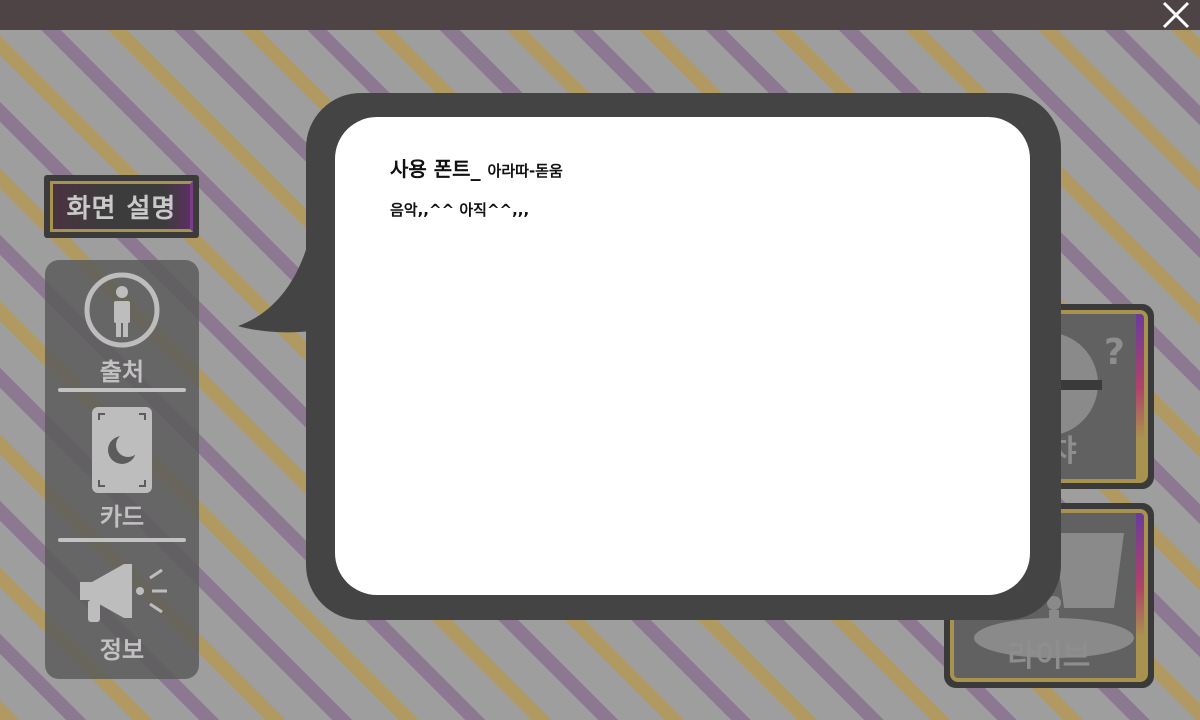 This screenshot has width=1200, height=720. Describe the element at coordinates (122, 517) in the screenshot. I see `sidebar-item-label: 카드` at that location.